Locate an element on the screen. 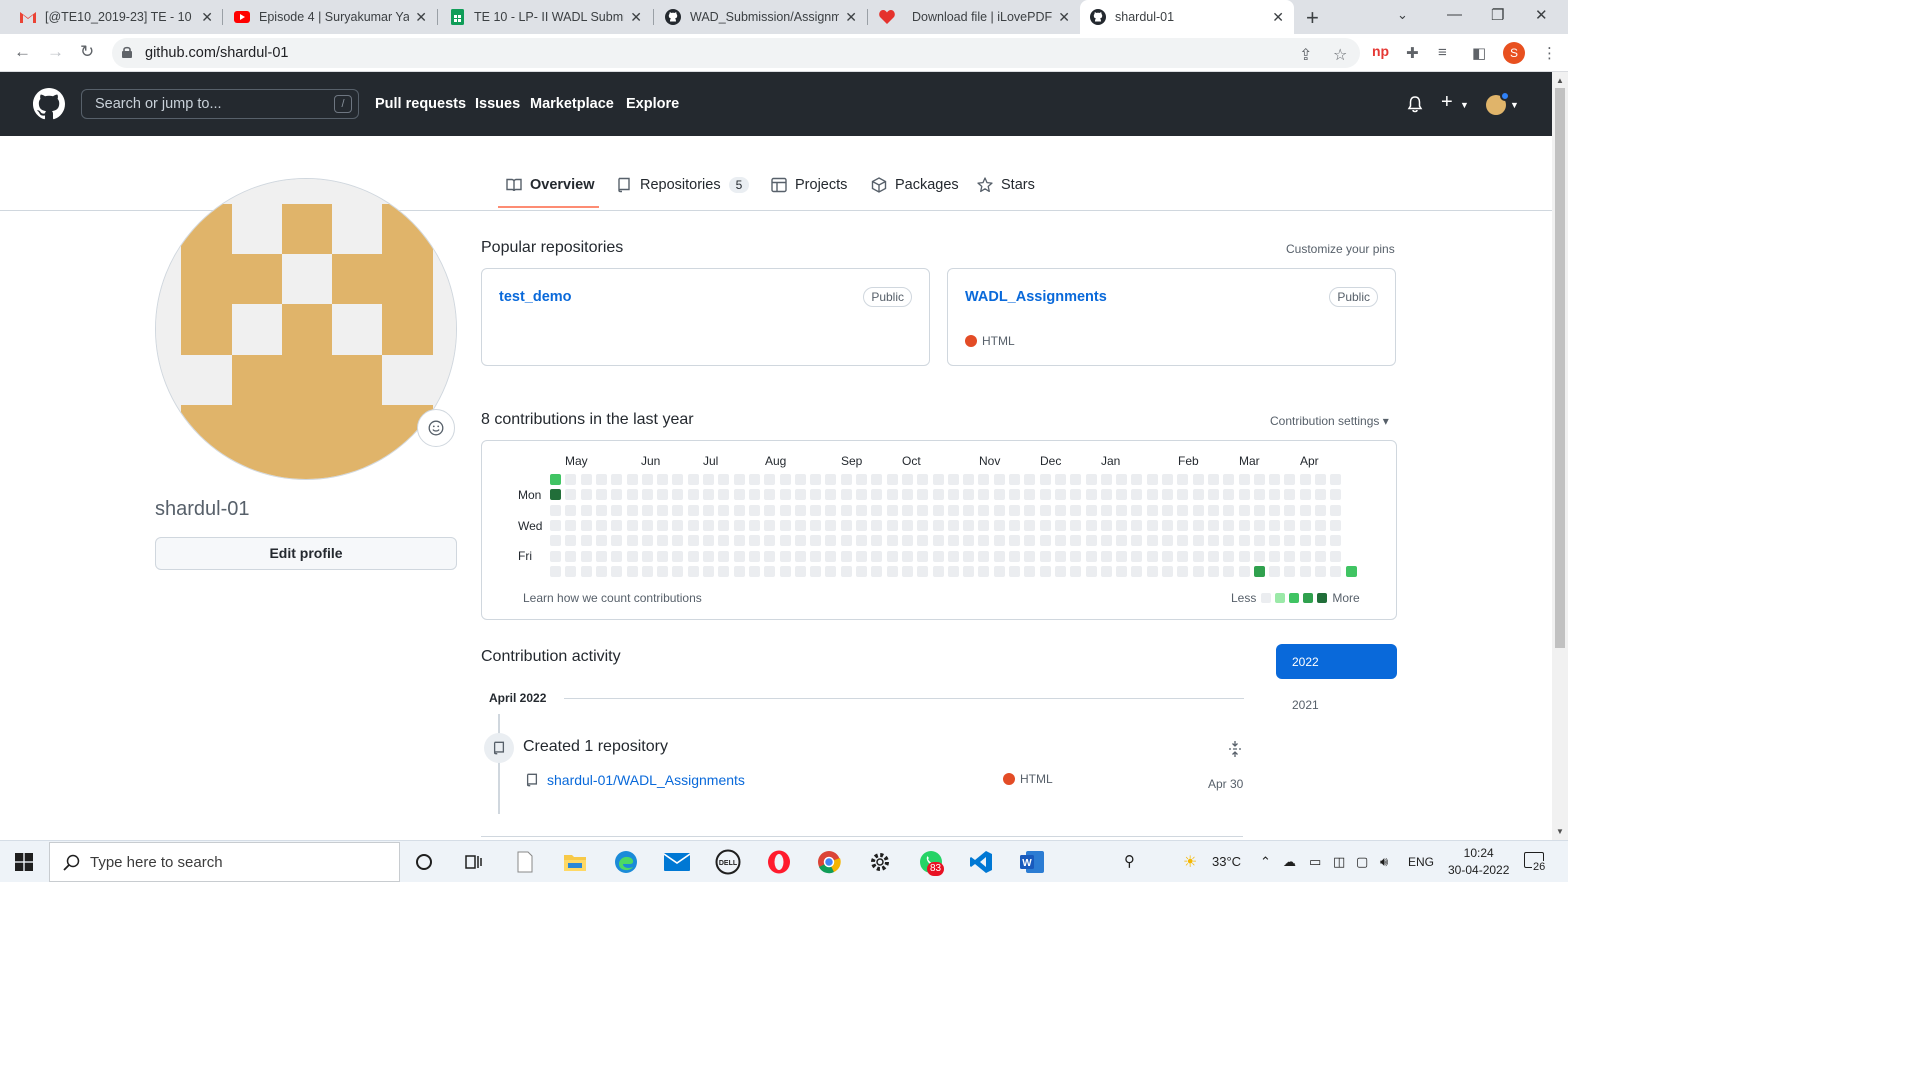  volume-icon: 🔊︎ is located at coordinates (1384, 862).